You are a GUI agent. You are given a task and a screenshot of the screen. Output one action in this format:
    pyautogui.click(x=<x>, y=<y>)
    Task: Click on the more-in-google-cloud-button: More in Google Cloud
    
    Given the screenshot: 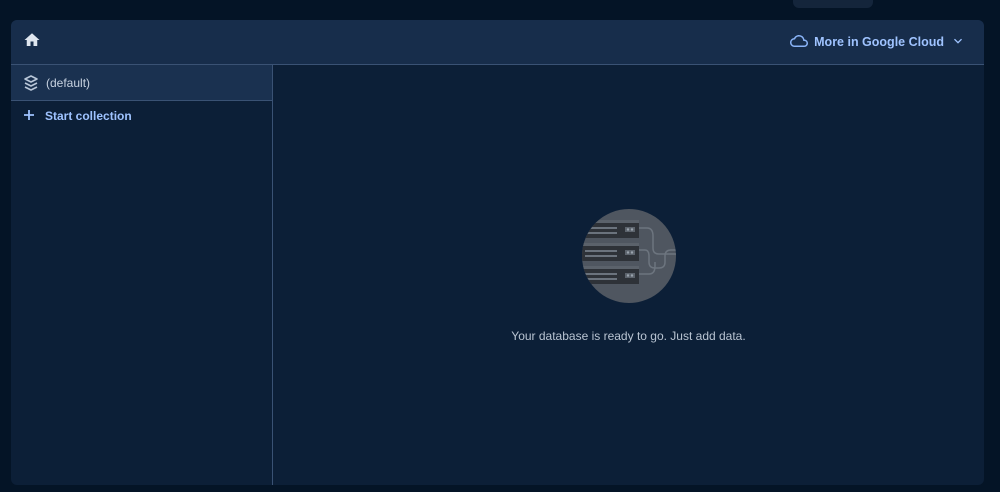 What is the action you would take?
    pyautogui.click(x=878, y=42)
    